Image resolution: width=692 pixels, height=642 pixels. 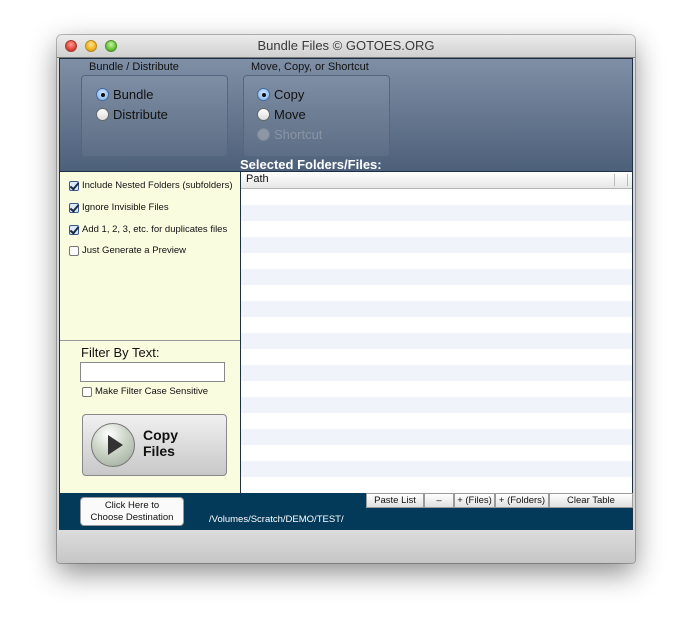 I want to click on filter-input, so click(x=152, y=372).